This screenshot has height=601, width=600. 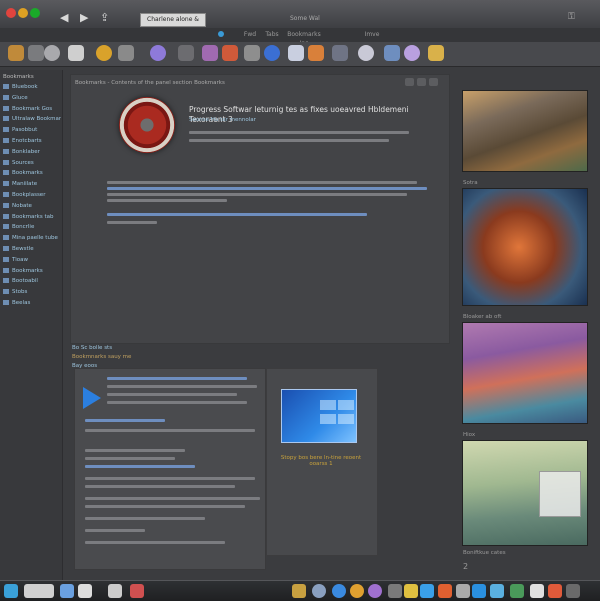 What do you see at coordinates (272, 34) in the screenshot?
I see `tab-tabs: Tabs` at bounding box center [272, 34].